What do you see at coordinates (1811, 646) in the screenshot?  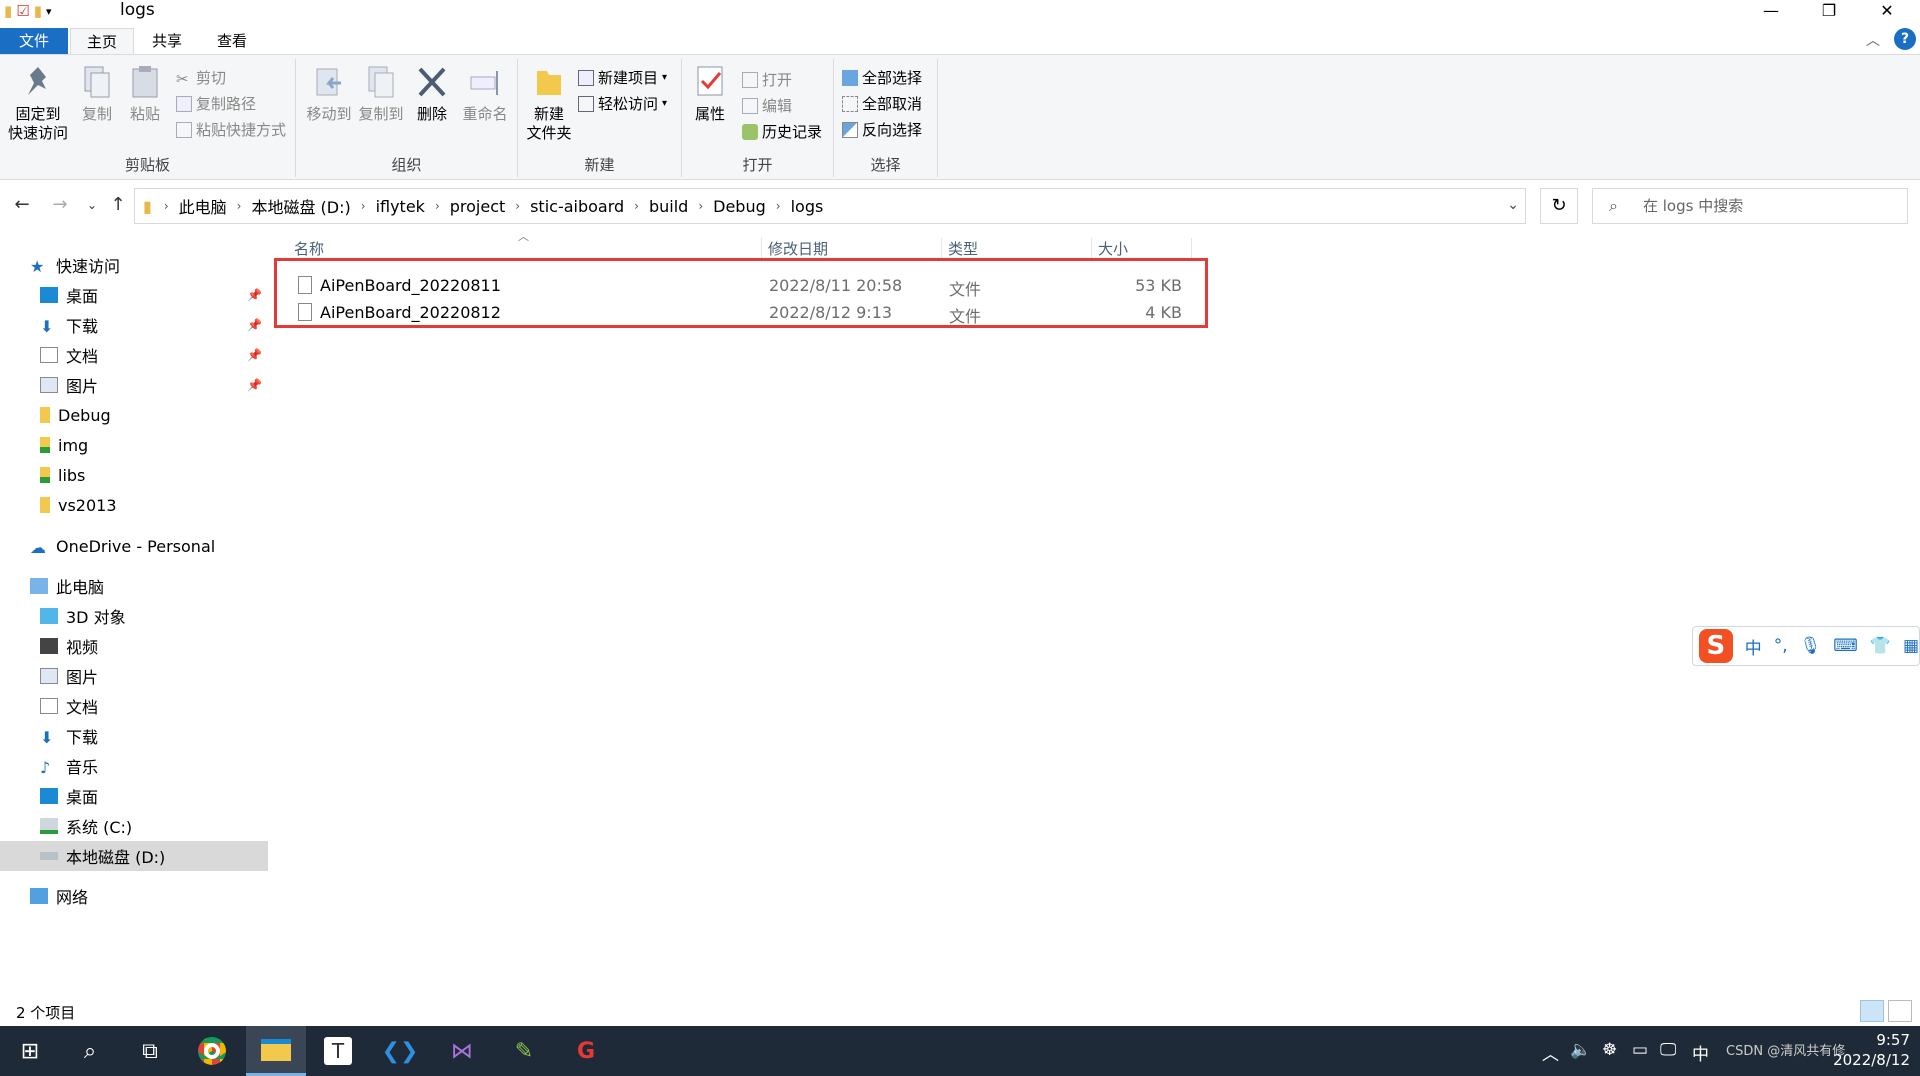 I see `microphone-icon: 🎙` at bounding box center [1811, 646].